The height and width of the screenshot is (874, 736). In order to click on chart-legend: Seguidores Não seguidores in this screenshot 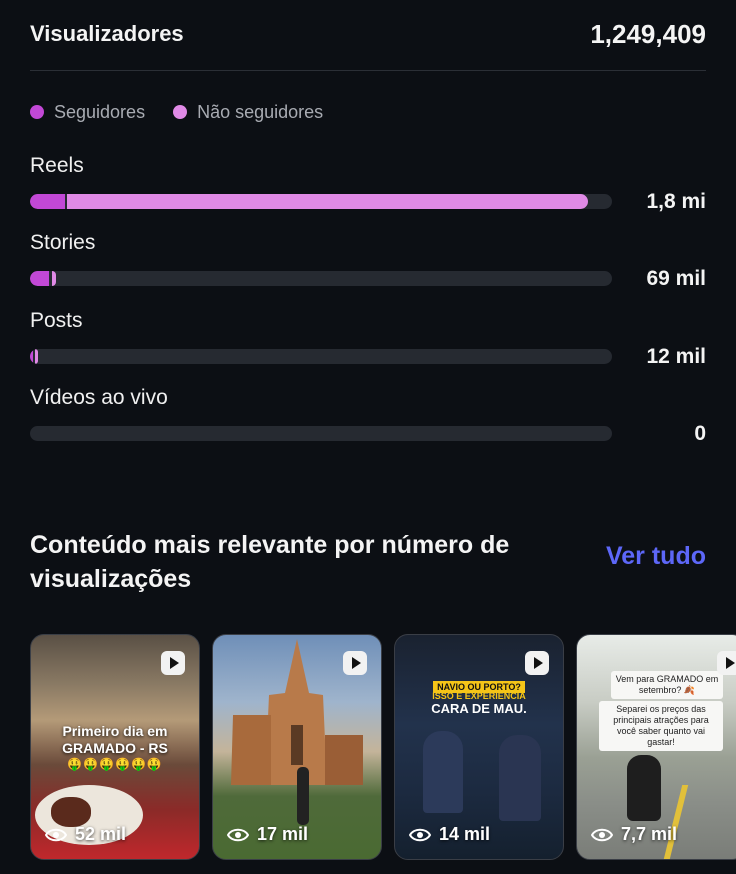, I will do `click(176, 112)`.